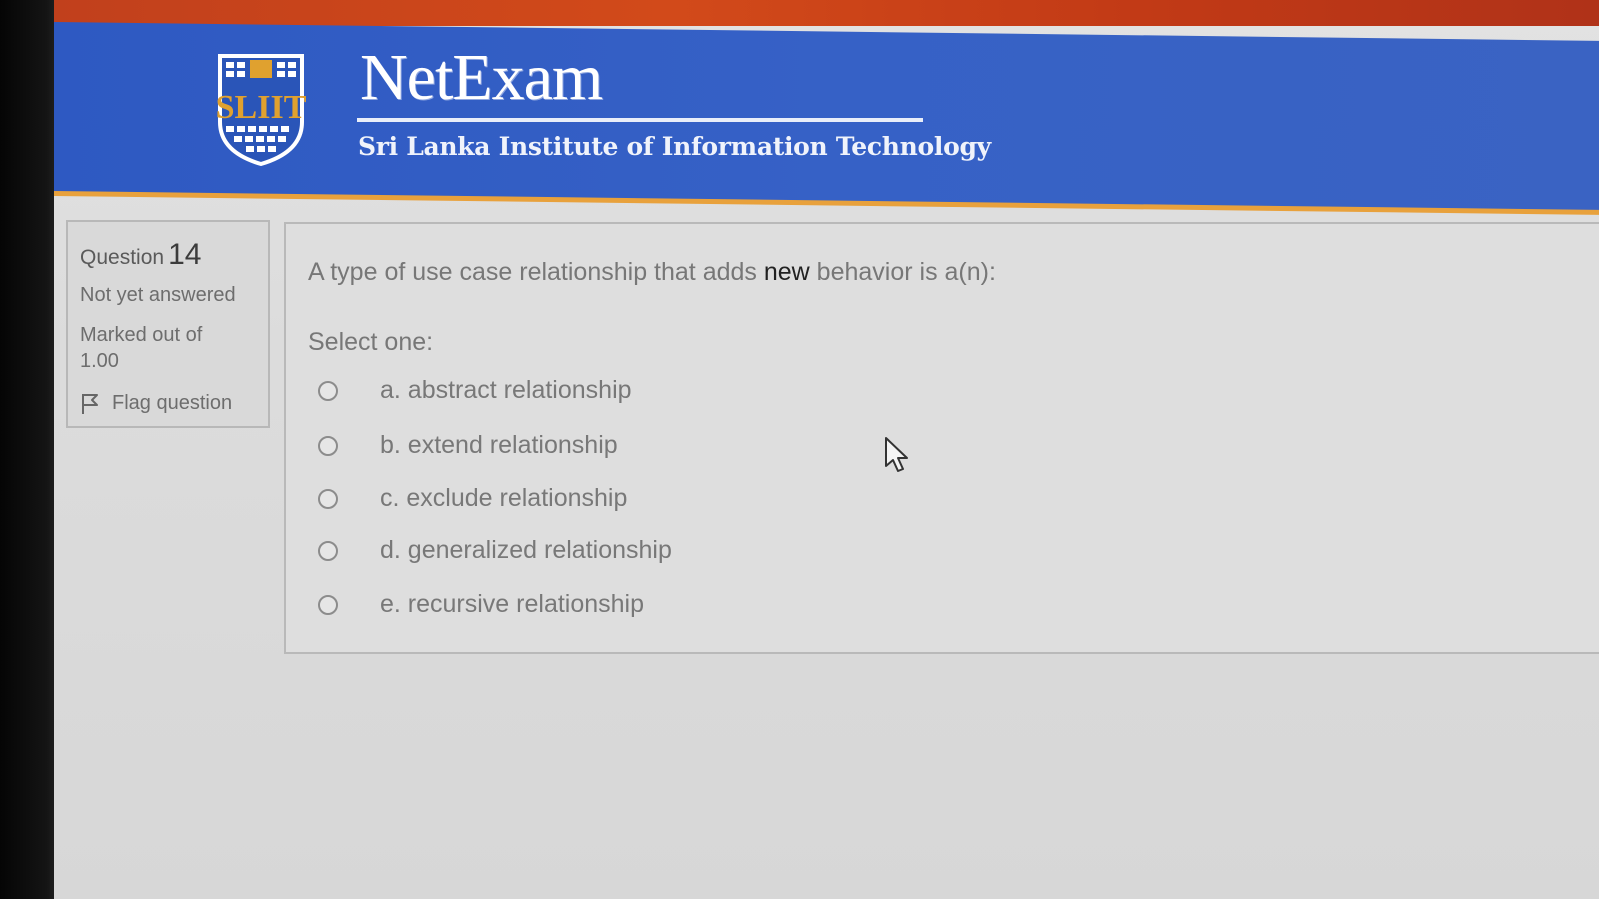 This screenshot has width=1599, height=899. I want to click on flag-question-link: Flag question, so click(156, 403).